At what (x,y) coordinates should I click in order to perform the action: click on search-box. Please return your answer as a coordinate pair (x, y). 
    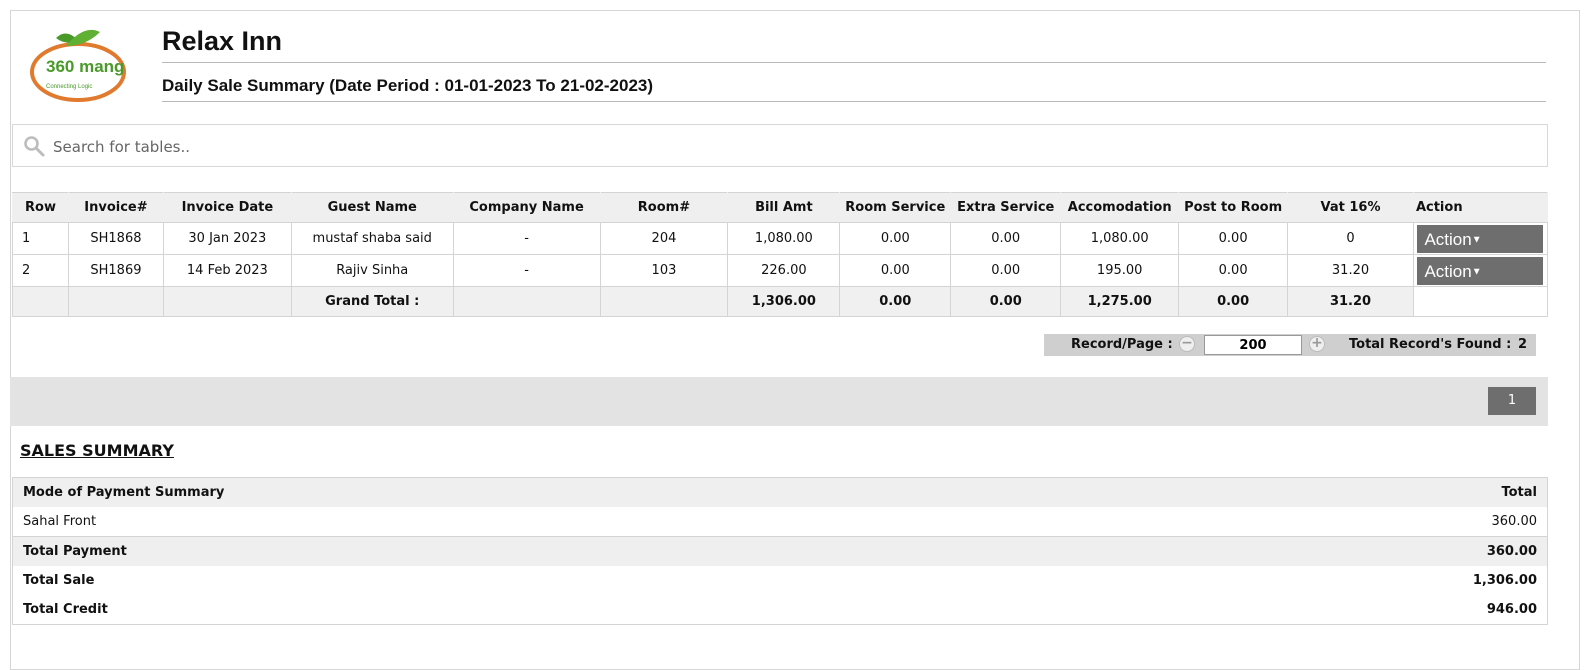
    Looking at the image, I should click on (780, 145).